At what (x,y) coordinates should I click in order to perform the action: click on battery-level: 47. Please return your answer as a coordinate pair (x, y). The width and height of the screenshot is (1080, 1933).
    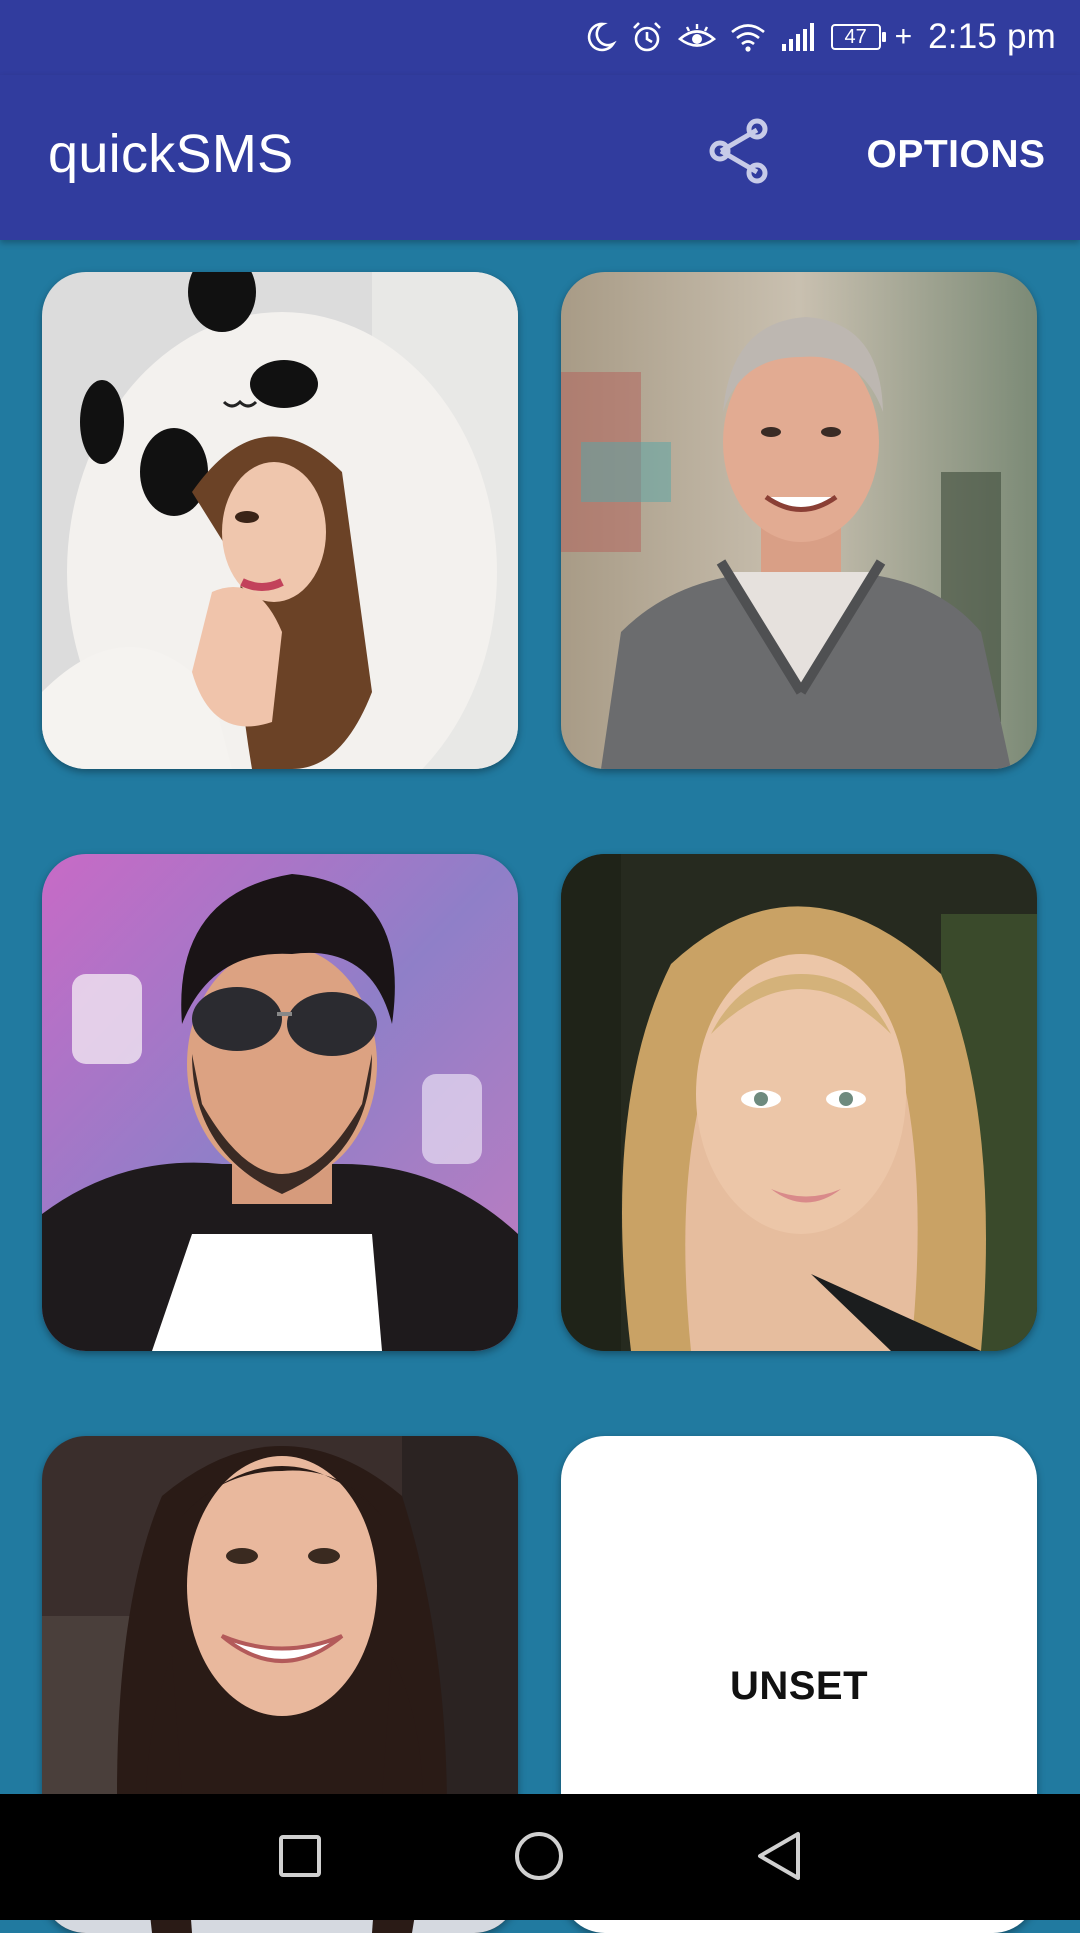
    Looking at the image, I should click on (855, 37).